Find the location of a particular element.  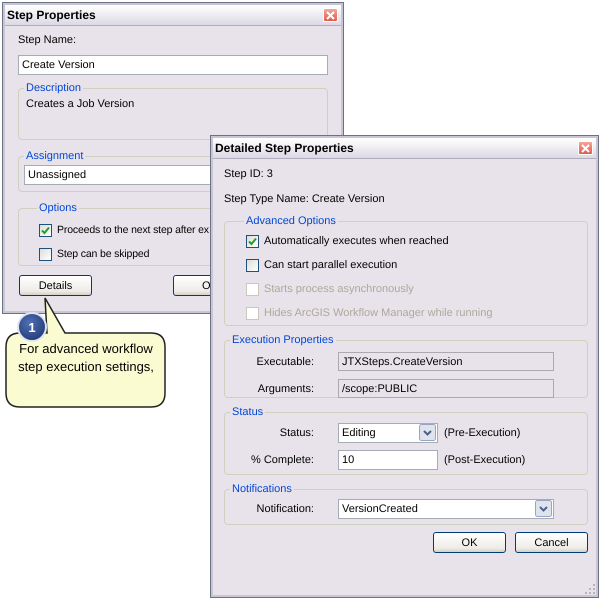

group-label: Advanced Options is located at coordinates (291, 221).